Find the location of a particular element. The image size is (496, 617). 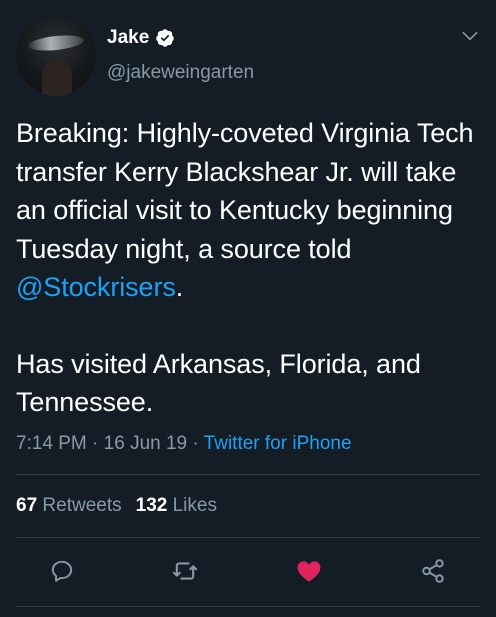

retweets-label: Retweets is located at coordinates (82, 505).